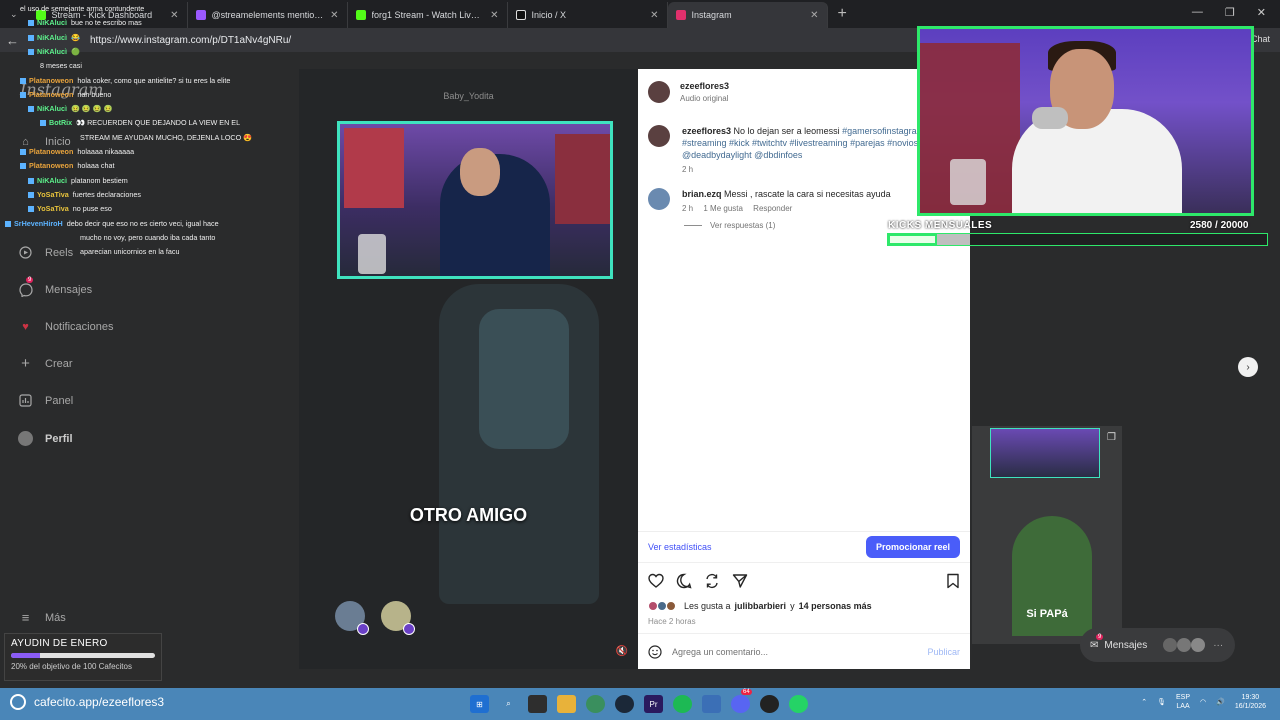 The height and width of the screenshot is (720, 1280). Describe the element at coordinates (1183, 697) in the screenshot. I see `language-top: ESP` at that location.